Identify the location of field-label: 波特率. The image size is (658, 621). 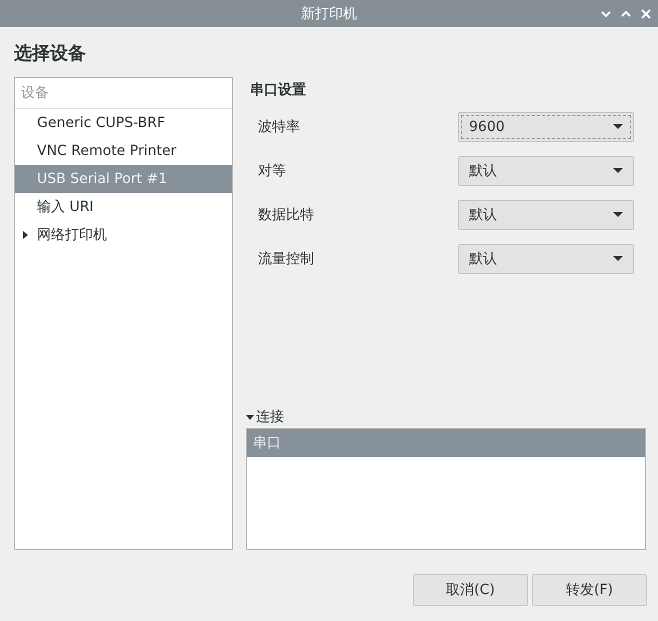
(279, 127).